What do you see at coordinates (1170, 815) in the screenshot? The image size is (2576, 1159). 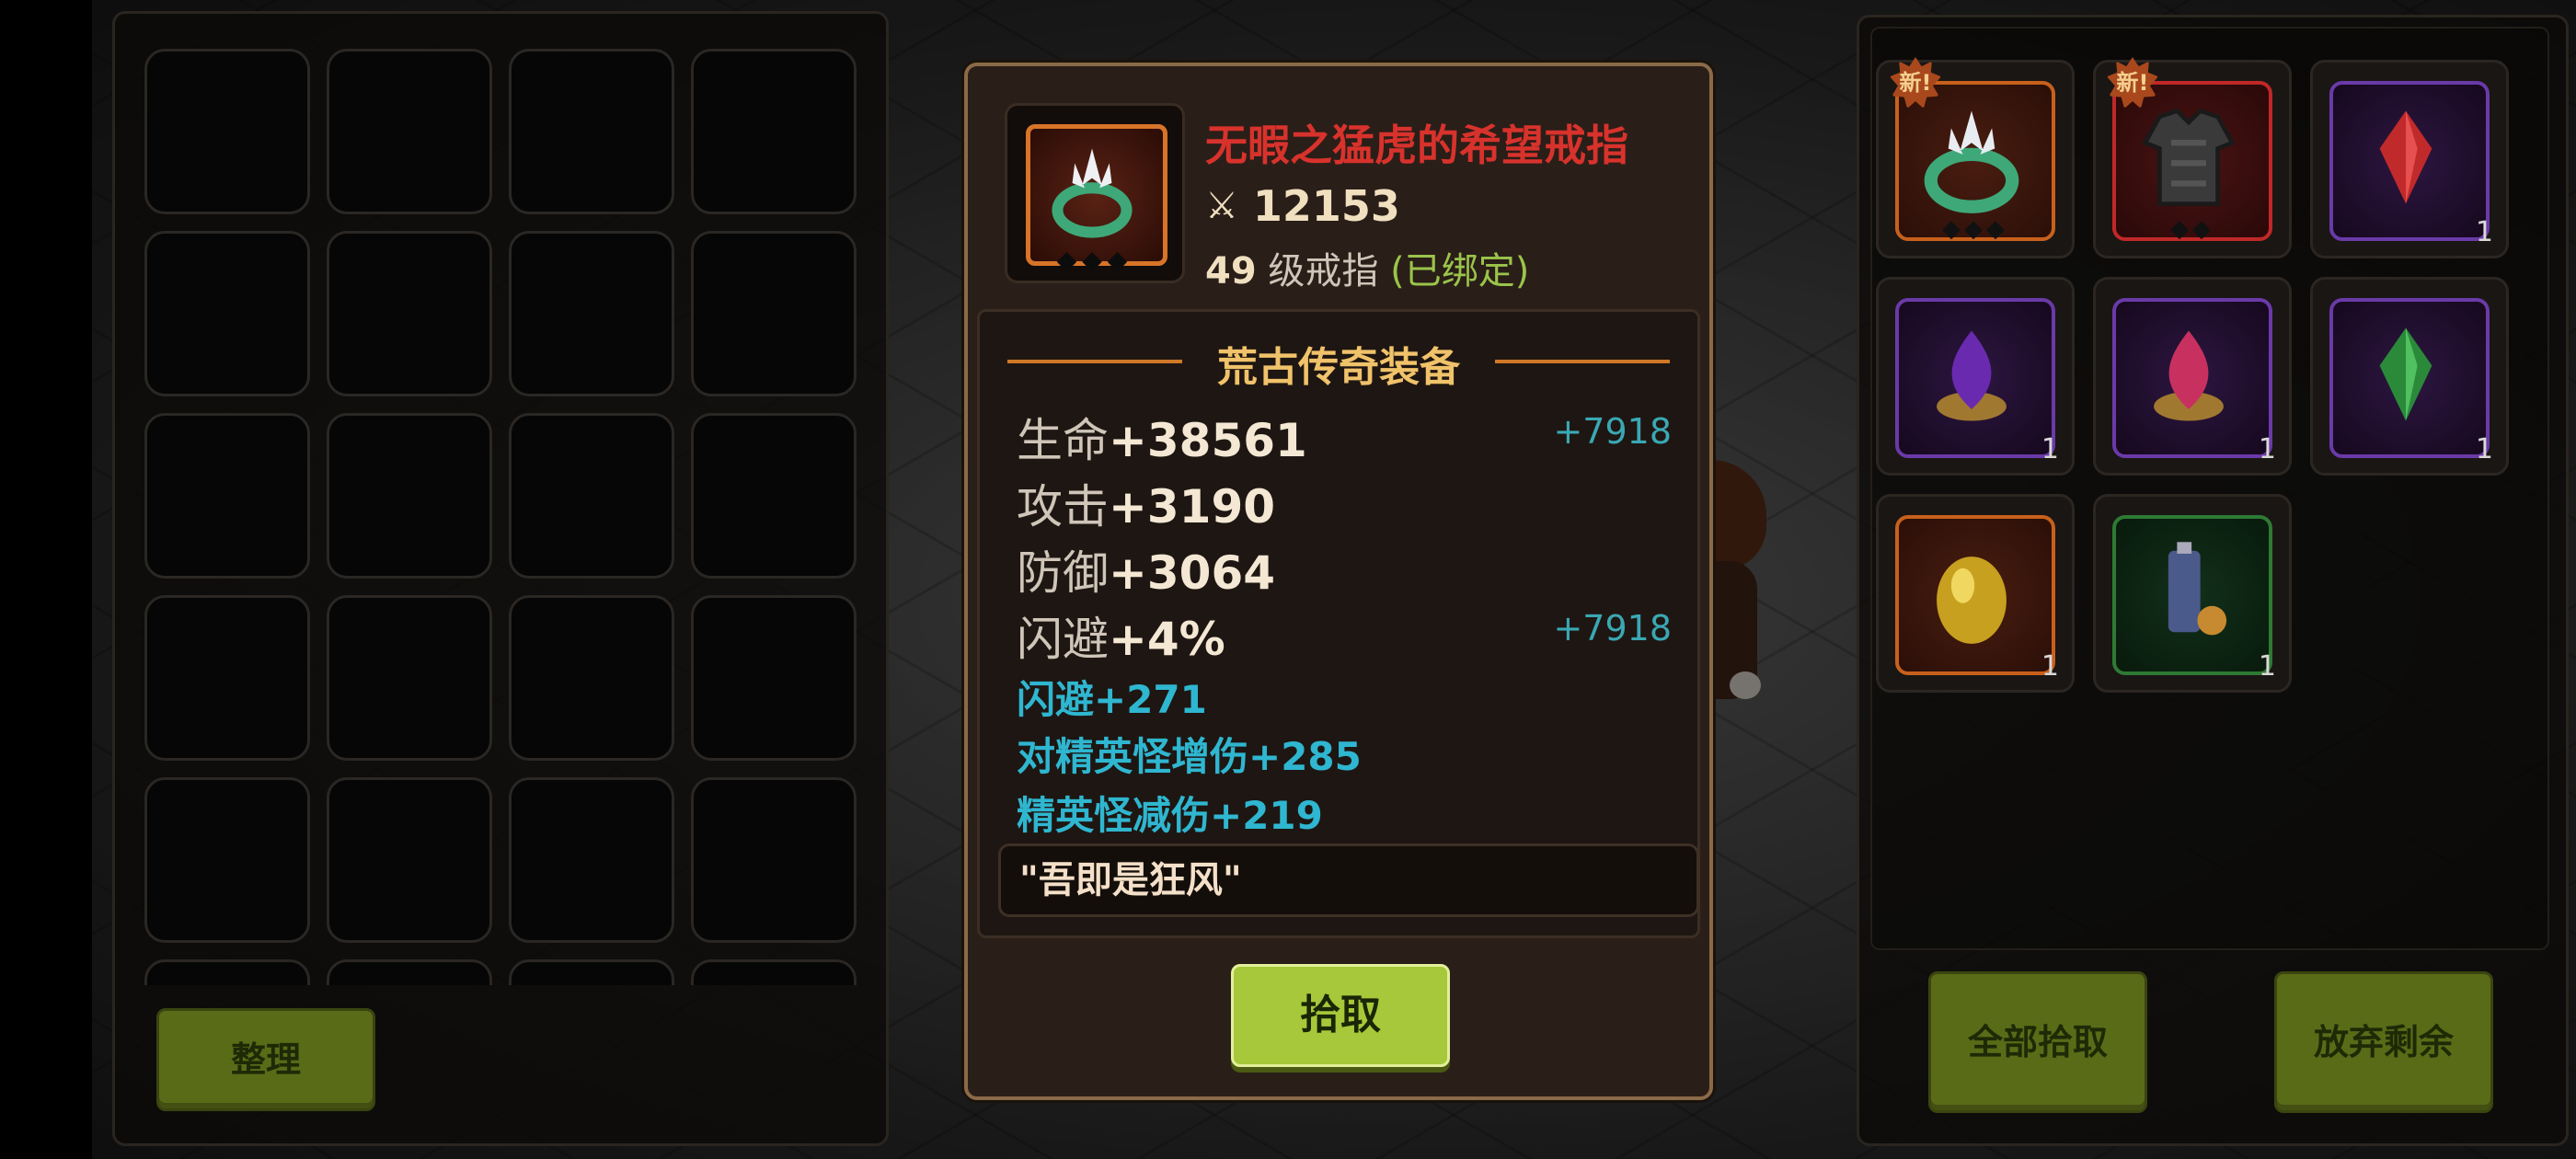 I see `sub-stat-elite-reduction: 精英怪减伤+219` at bounding box center [1170, 815].